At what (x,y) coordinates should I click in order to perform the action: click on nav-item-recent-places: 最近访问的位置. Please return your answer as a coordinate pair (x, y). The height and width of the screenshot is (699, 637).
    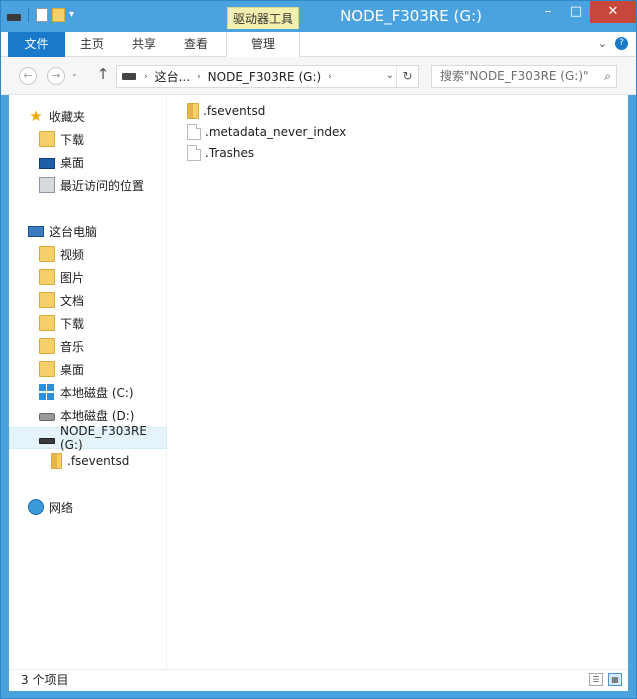
    Looking at the image, I should click on (88, 185).